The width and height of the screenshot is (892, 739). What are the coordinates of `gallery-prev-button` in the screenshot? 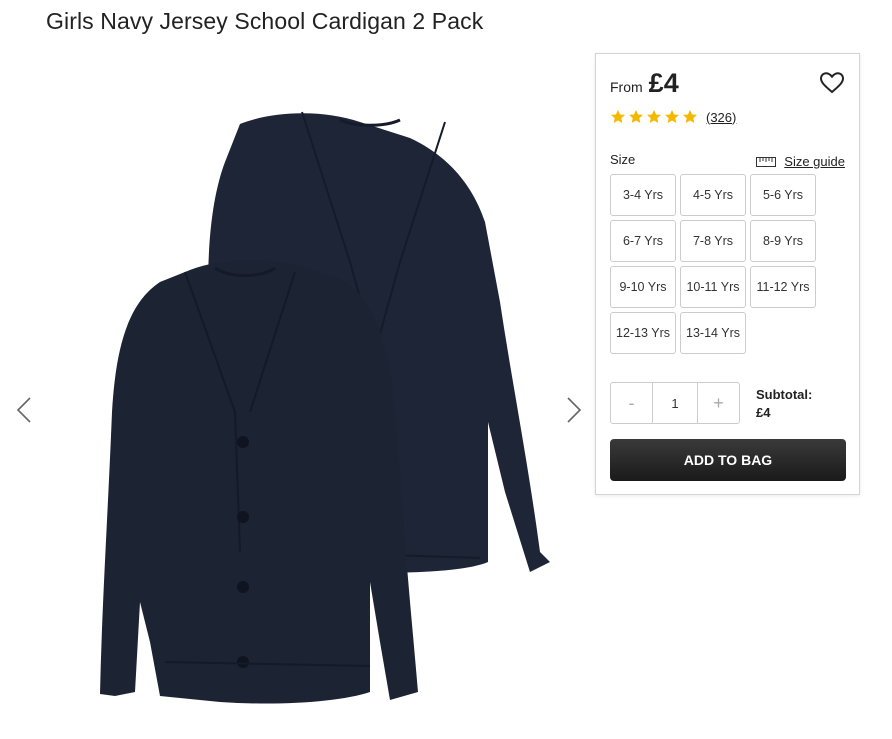 It's located at (24, 410).